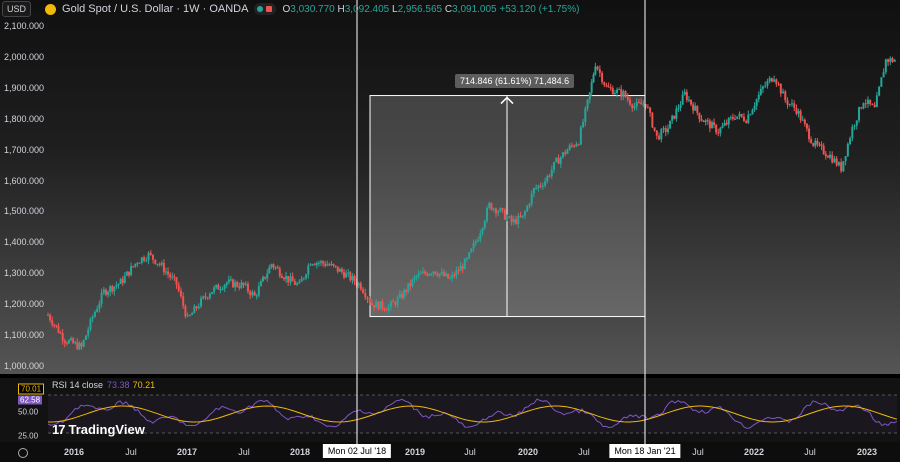  I want to click on rsi-legend: RSI 14 close 73.38 70.21, so click(103, 385).